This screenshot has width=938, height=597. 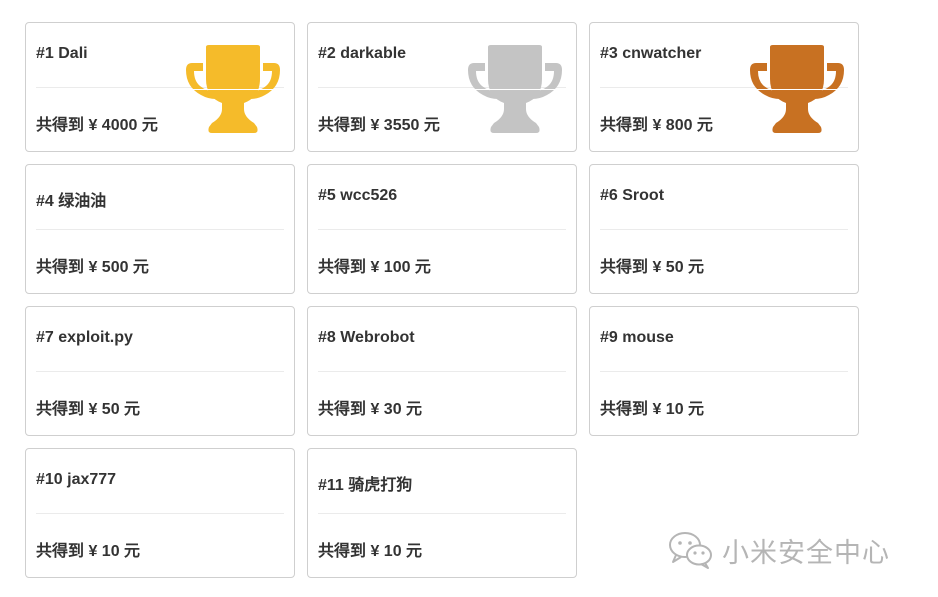 I want to click on rank-name: #4 绿油油, so click(x=71, y=201).